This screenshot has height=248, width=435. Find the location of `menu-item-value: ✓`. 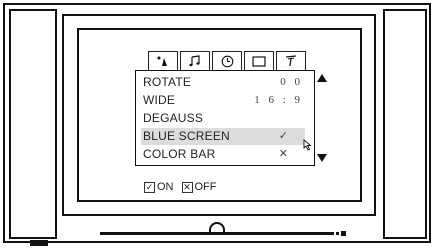

menu-item-value: ✓ is located at coordinates (284, 136).